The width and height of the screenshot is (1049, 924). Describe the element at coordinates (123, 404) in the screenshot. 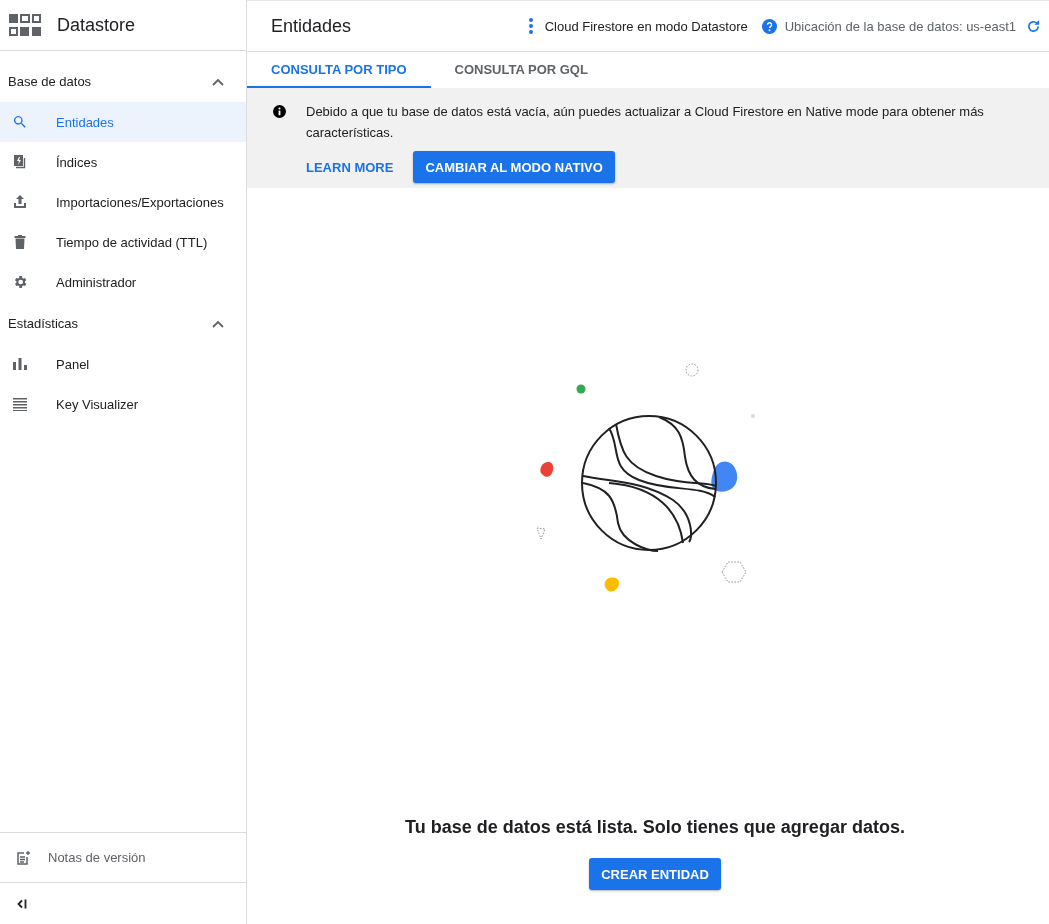

I see `nav-item: Key Visualizer` at that location.